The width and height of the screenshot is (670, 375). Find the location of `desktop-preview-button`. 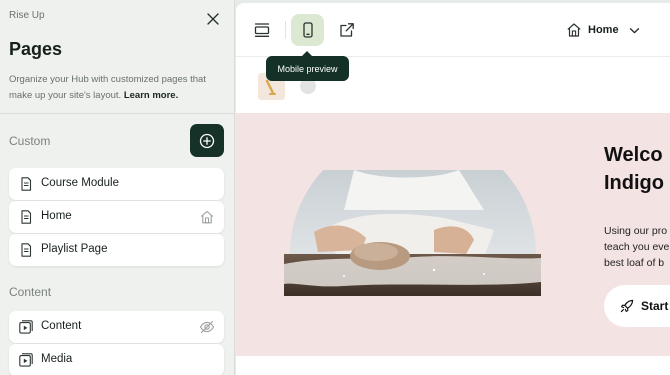

desktop-preview-button is located at coordinates (261, 30).